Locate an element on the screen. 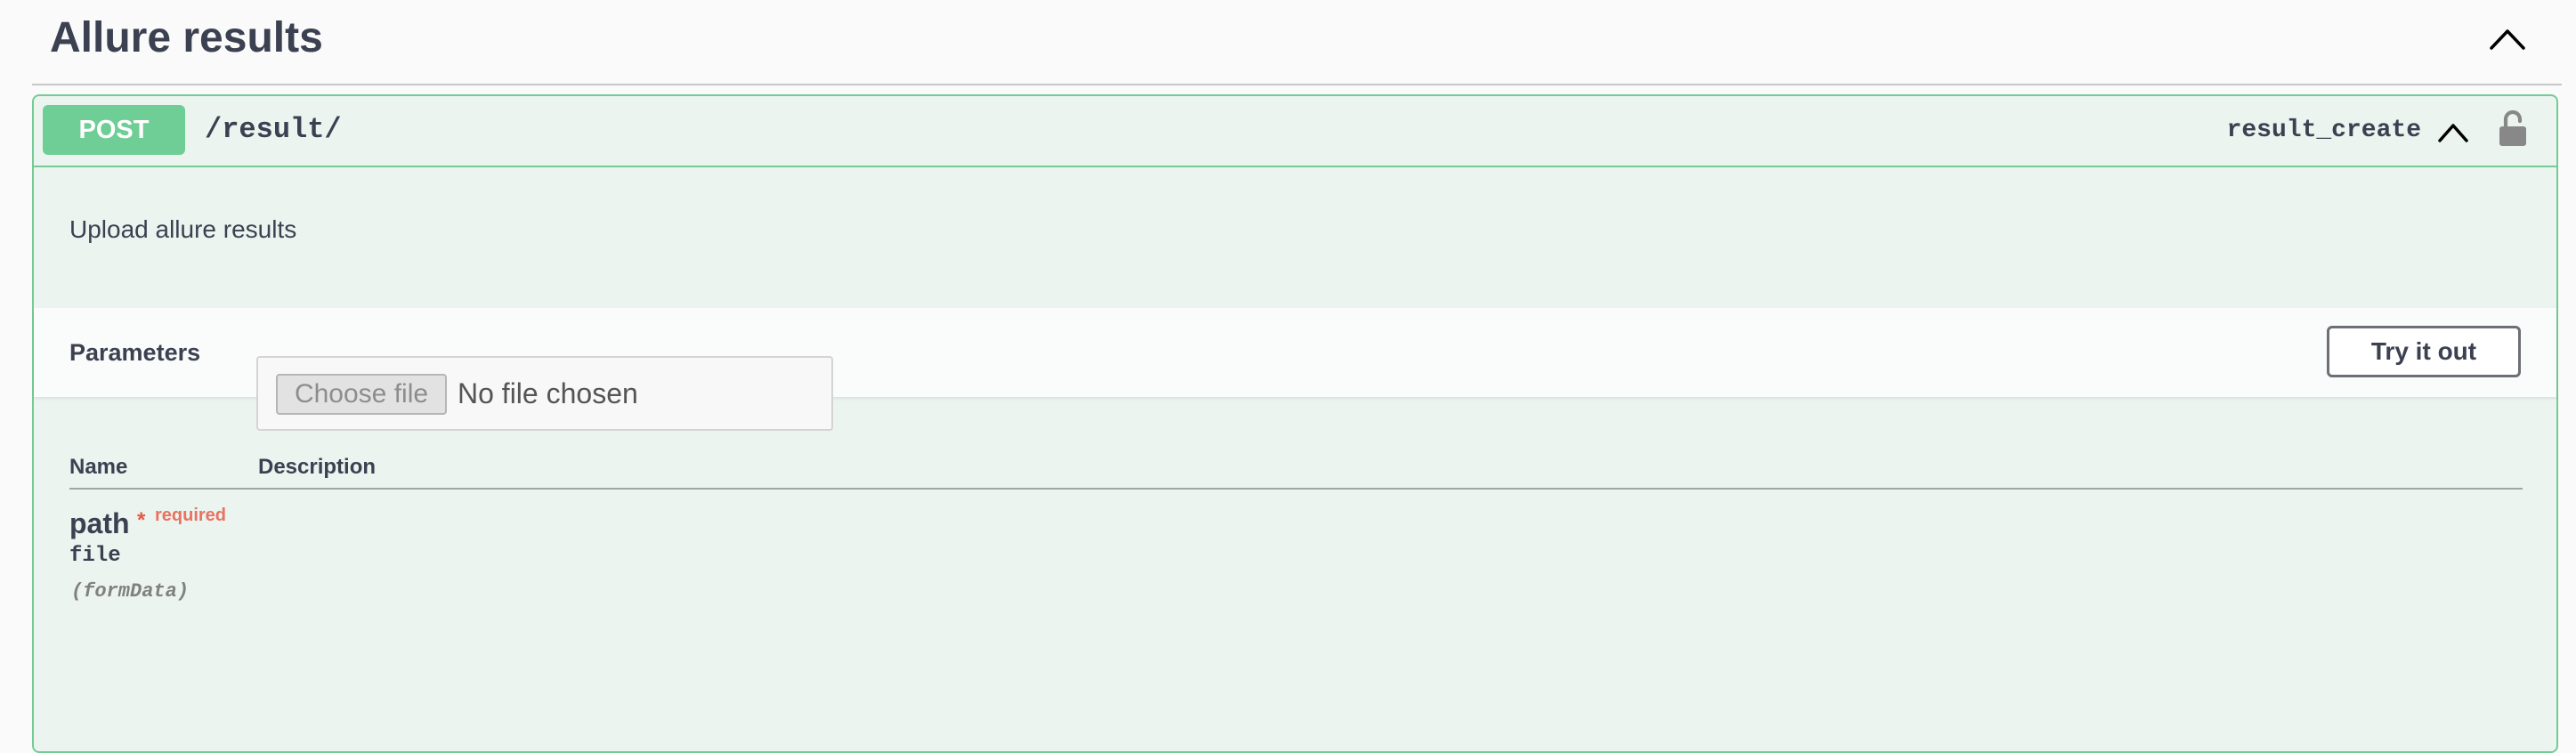 This screenshot has height=753, width=2576. choose-file-button: Choose file is located at coordinates (362, 394).